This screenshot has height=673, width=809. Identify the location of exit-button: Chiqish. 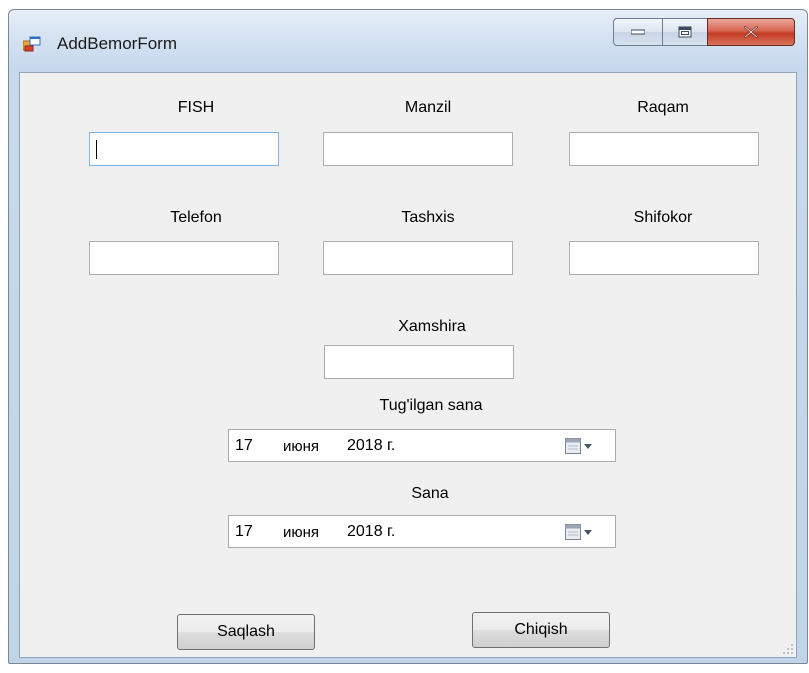
(541, 630).